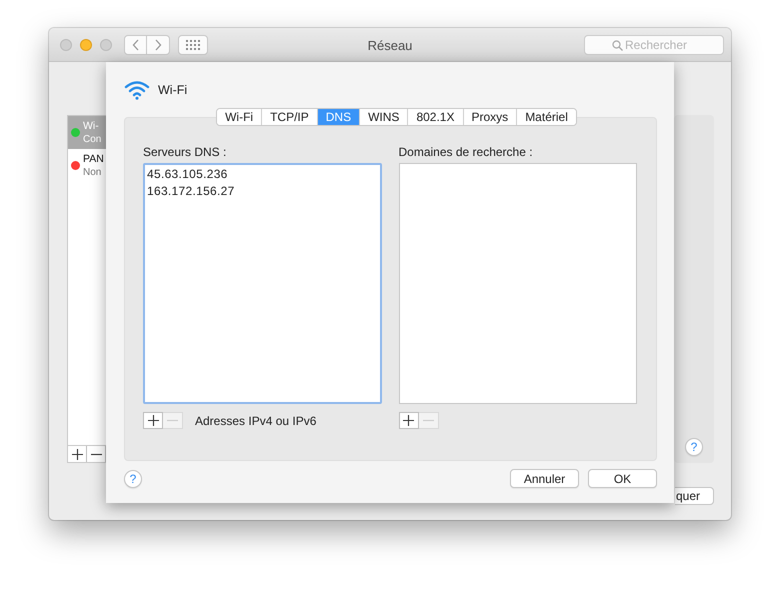 The height and width of the screenshot is (590, 780). Describe the element at coordinates (390, 45) in the screenshot. I see `window-title: Réseau` at that location.